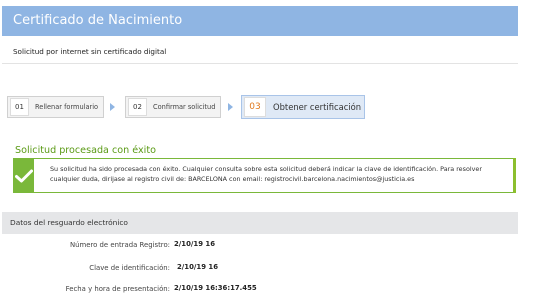 The width and height of the screenshot is (542, 305). I want to click on numero-entrada-value: 2/10/19 16, so click(194, 244).